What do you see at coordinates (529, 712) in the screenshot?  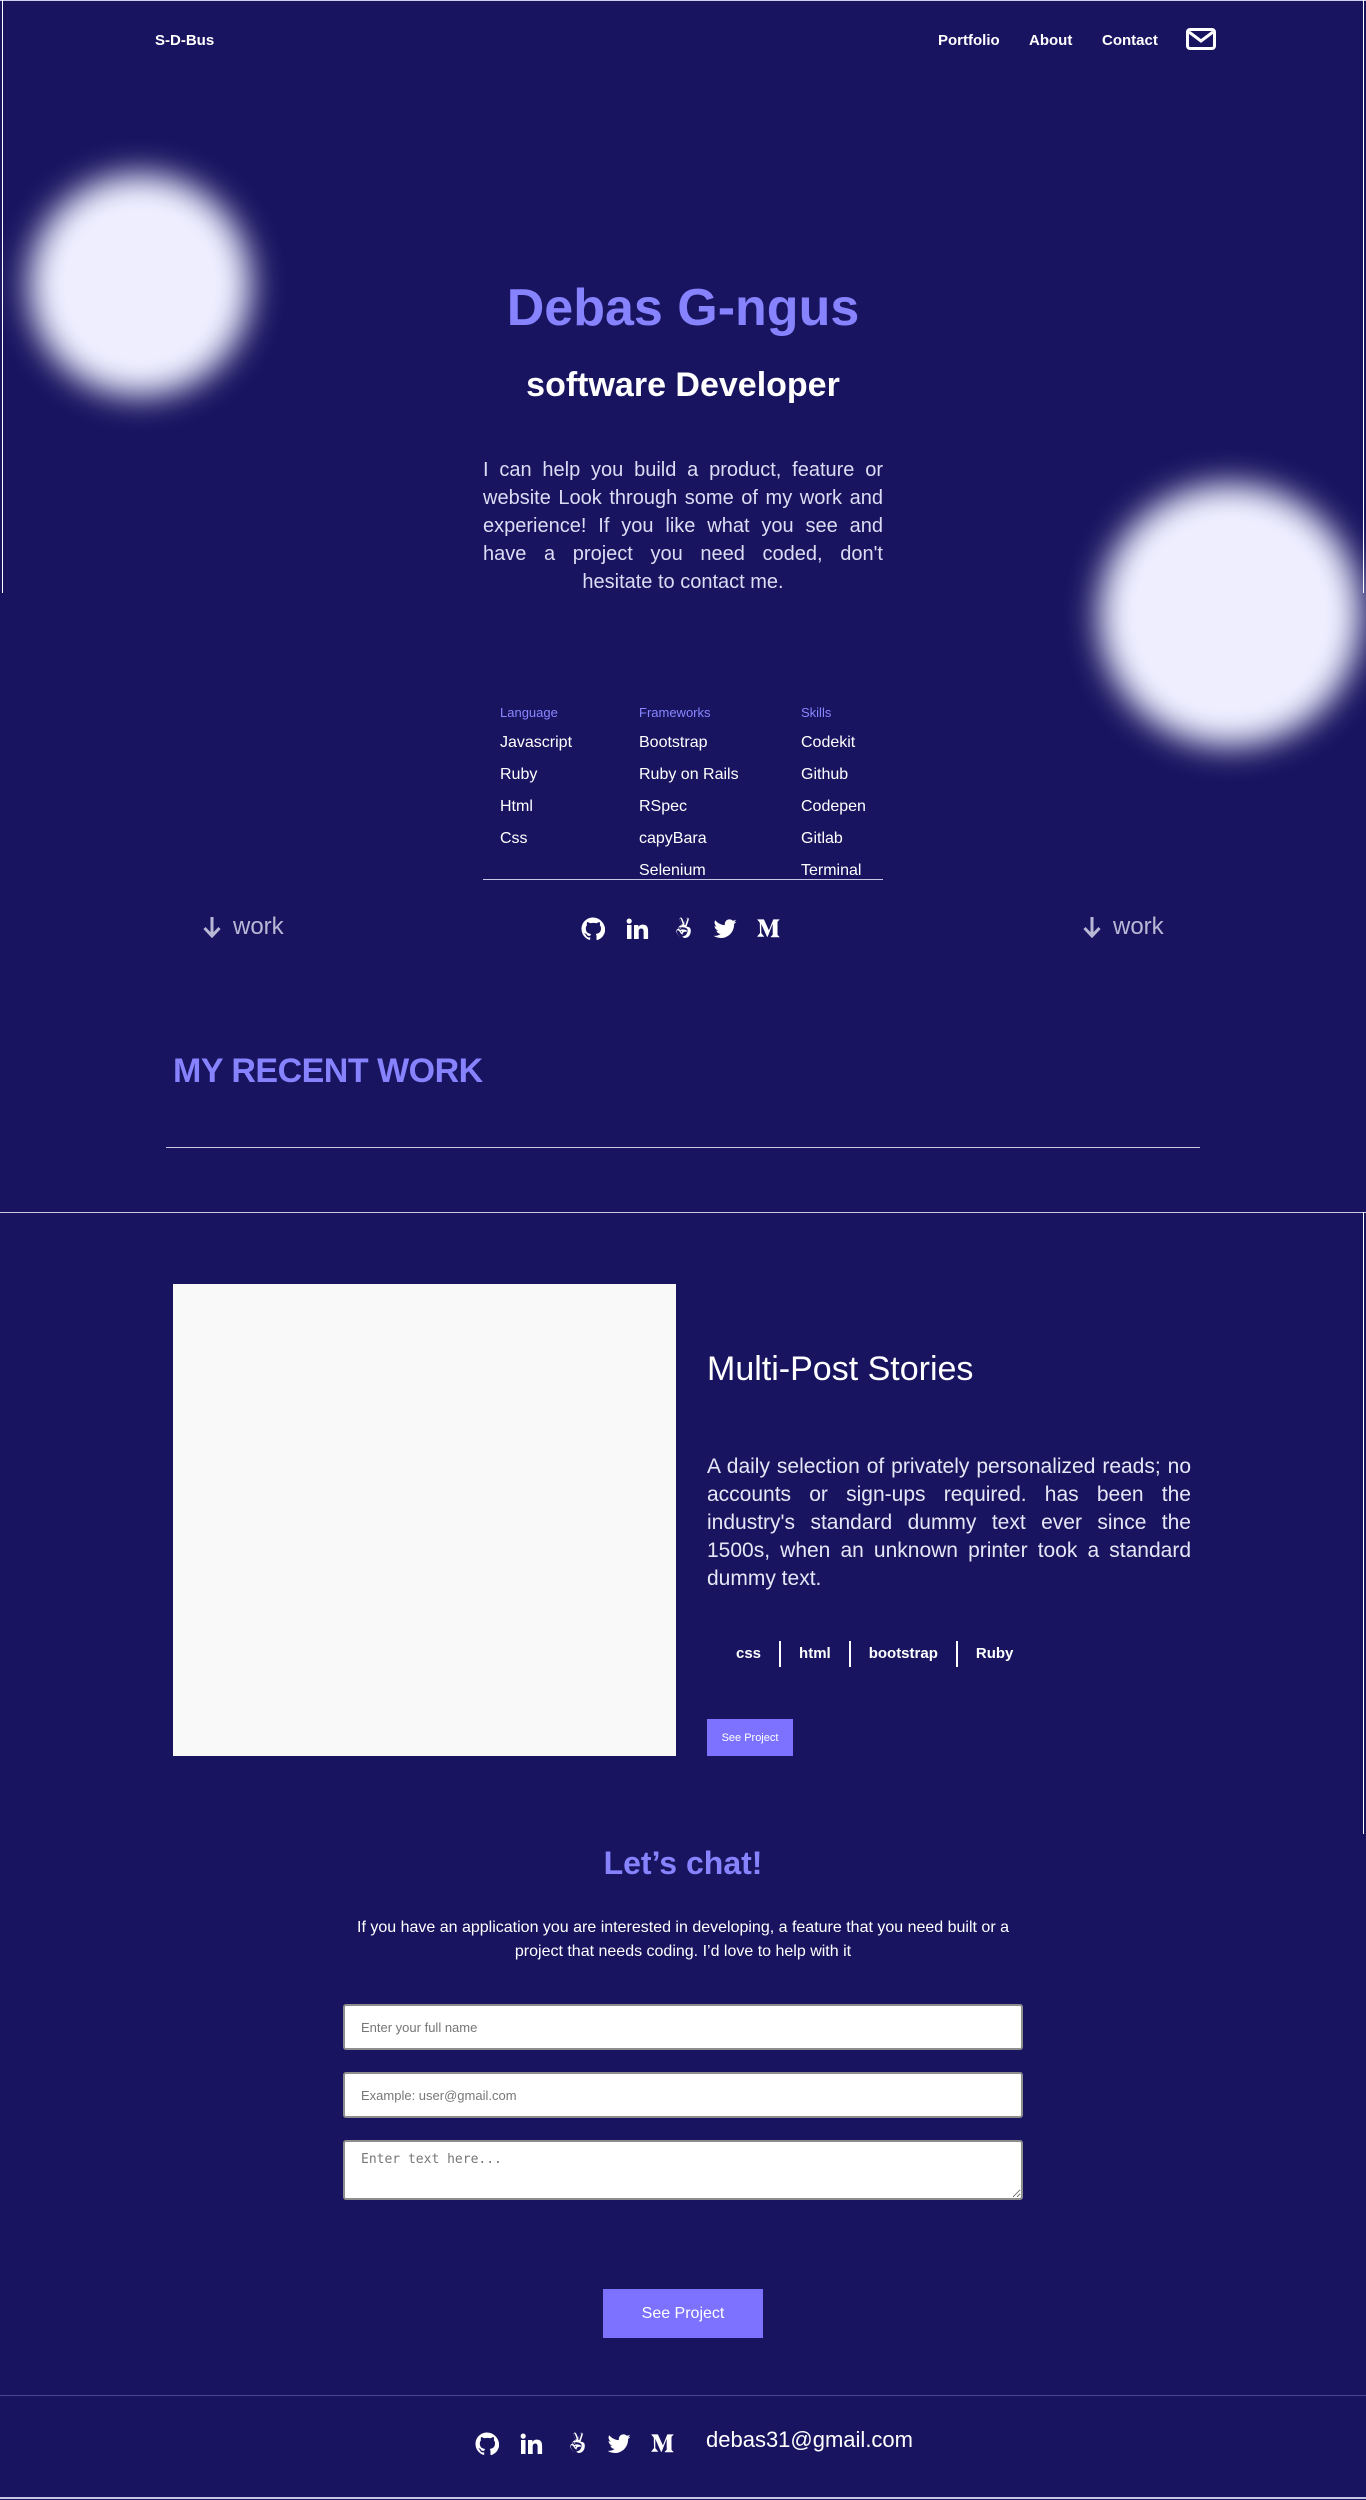 I see `skills-language-heading: Language` at bounding box center [529, 712].